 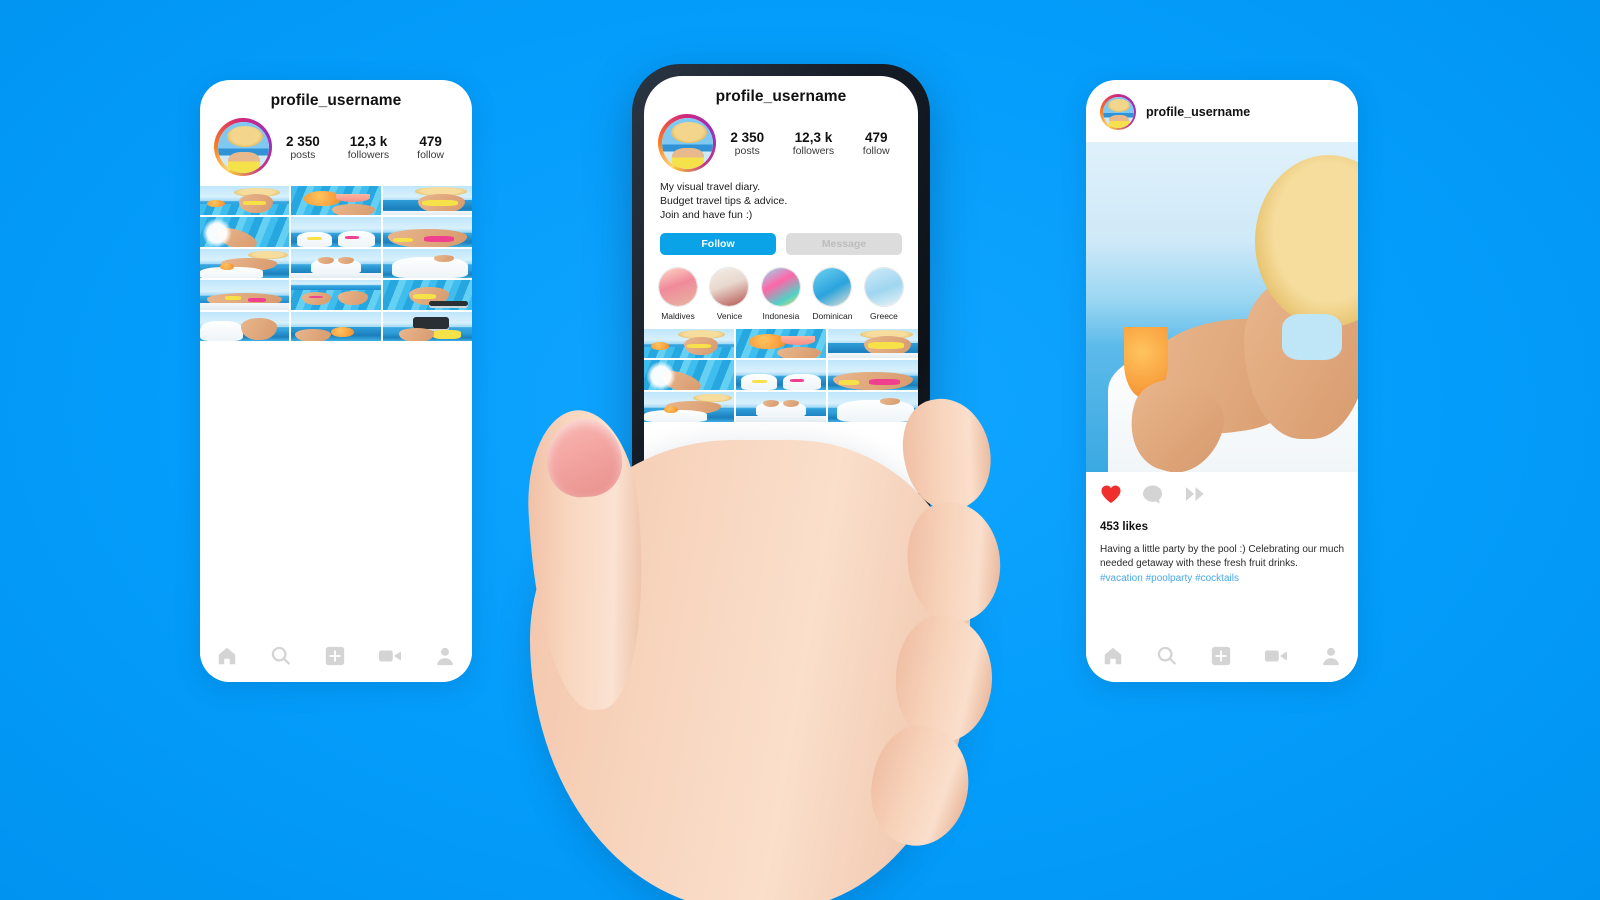 I want to click on share-icon, so click(x=1195, y=496).